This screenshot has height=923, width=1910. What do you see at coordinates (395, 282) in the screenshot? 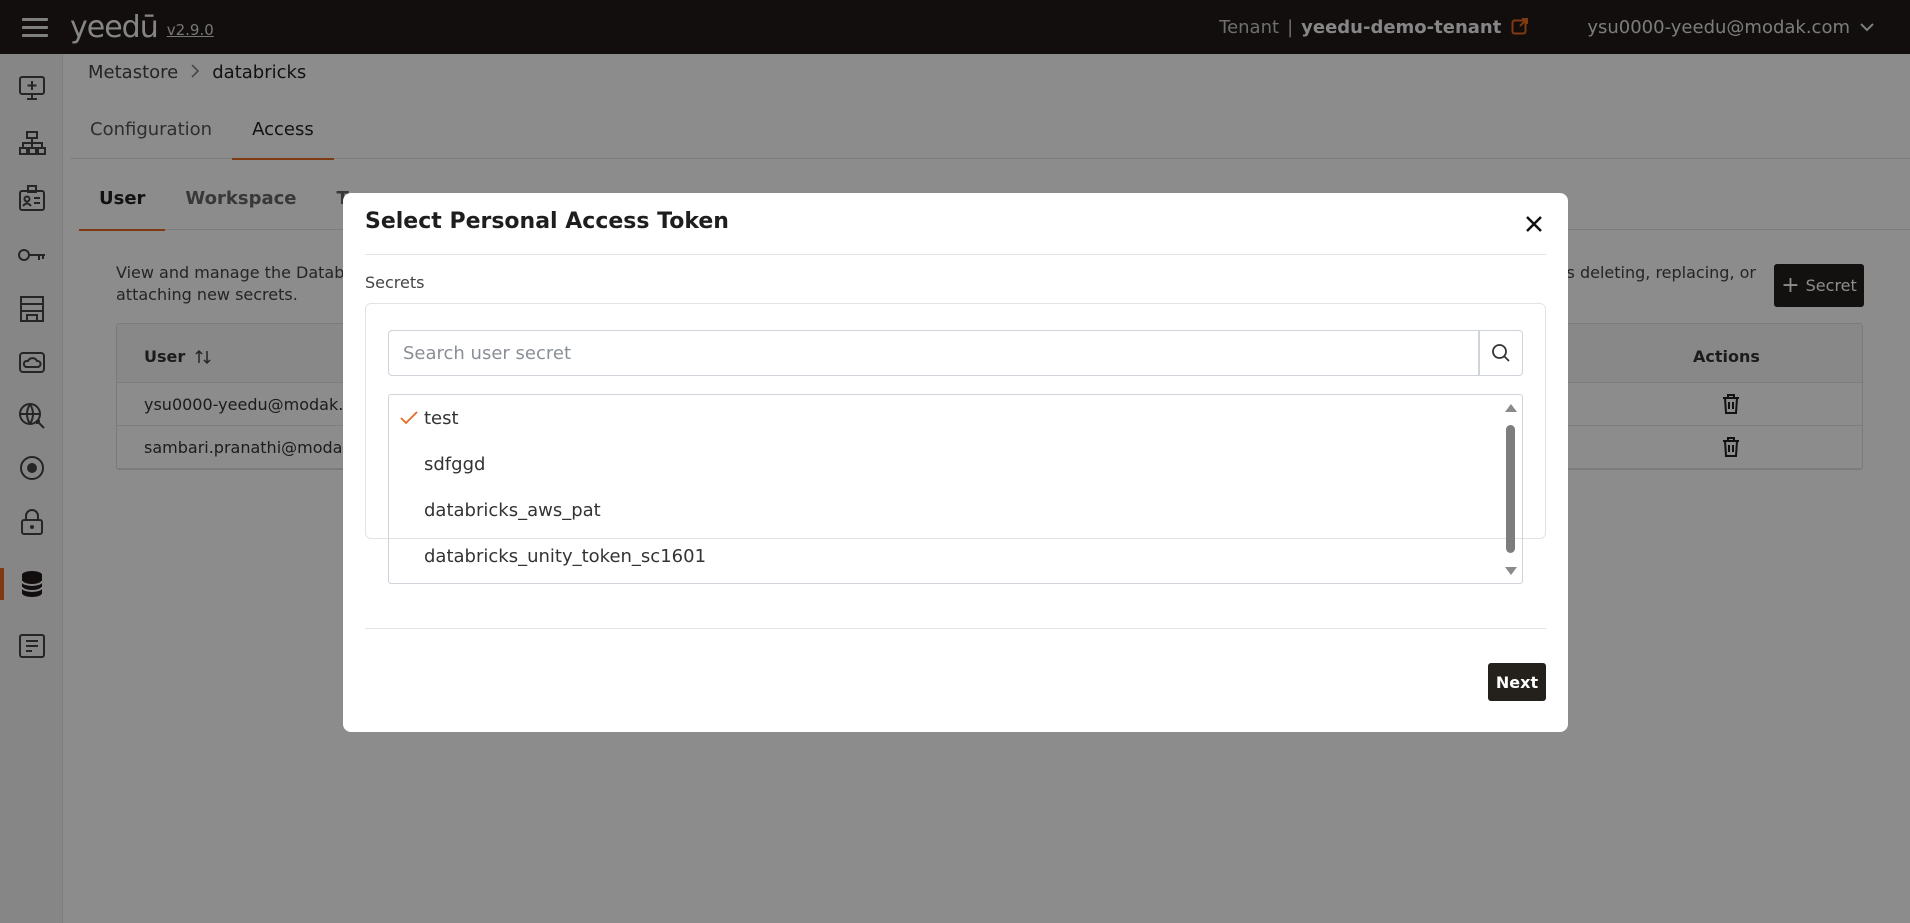
I see `secrets-label: Secrets` at bounding box center [395, 282].